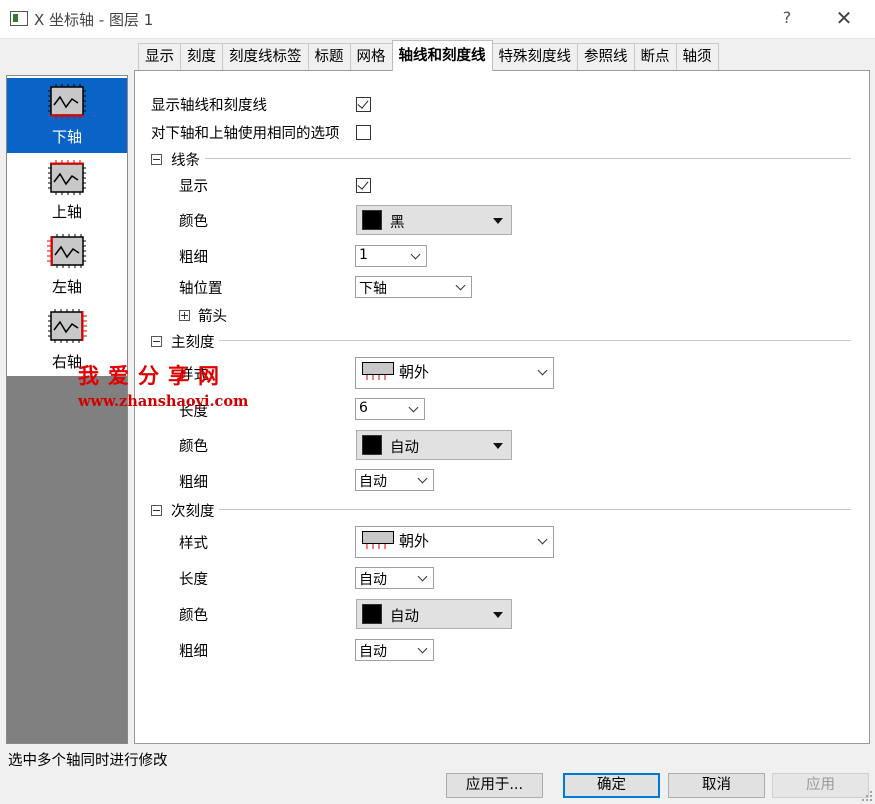 The height and width of the screenshot is (804, 875). Describe the element at coordinates (193, 512) in the screenshot. I see `minor-section-title: 次刻度` at that location.